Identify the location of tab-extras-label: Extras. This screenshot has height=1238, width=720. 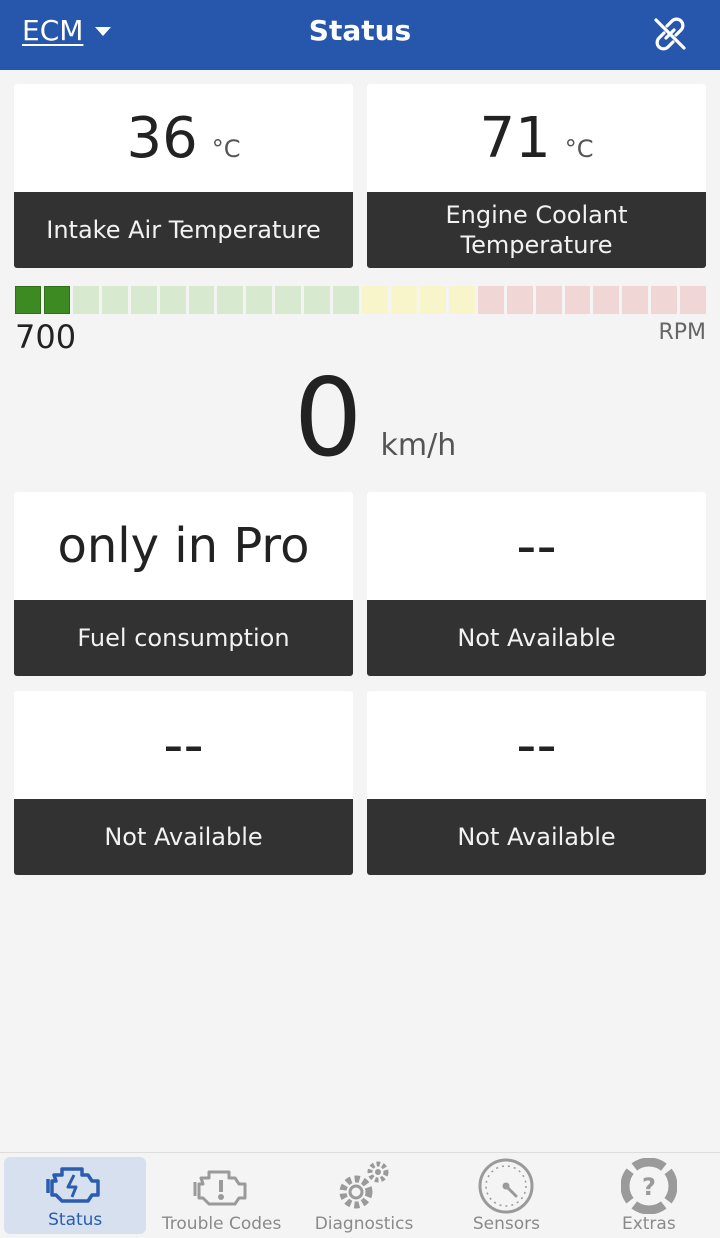
(648, 1224).